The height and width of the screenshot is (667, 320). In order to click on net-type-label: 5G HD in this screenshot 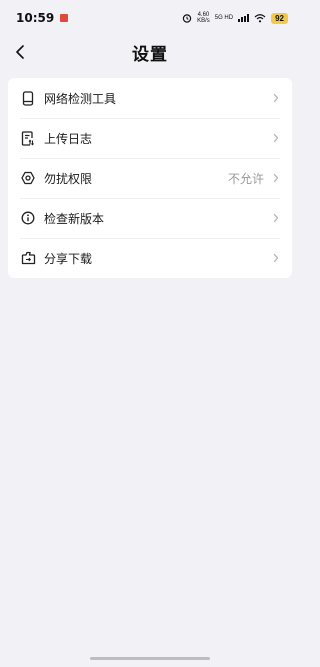, I will do `click(224, 18)`.